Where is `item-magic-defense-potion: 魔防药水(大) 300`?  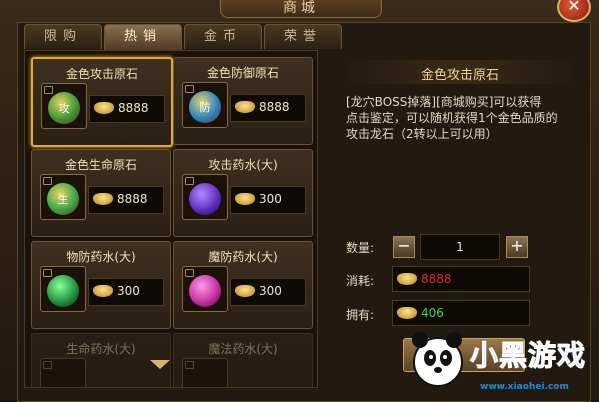 item-magic-defense-potion: 魔防药水(大) 300 is located at coordinates (243, 285).